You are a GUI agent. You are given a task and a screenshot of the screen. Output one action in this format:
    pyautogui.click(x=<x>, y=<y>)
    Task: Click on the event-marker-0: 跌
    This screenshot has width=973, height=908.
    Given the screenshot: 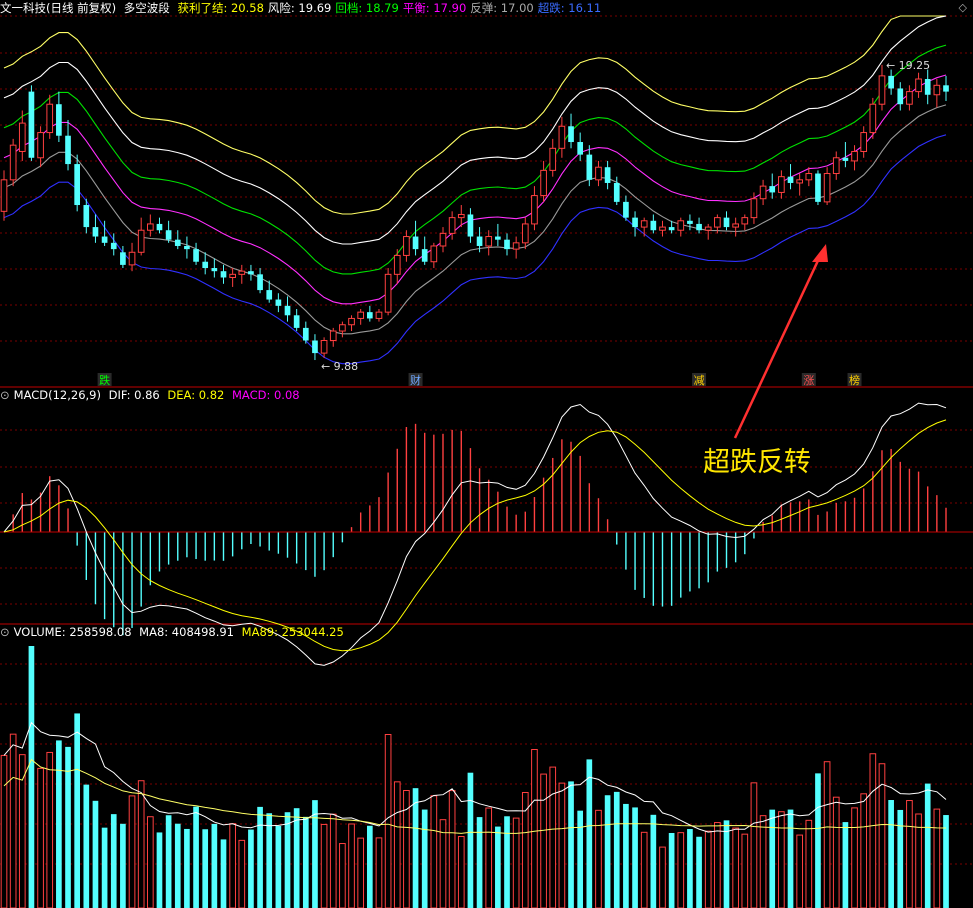 What is the action you would take?
    pyautogui.click(x=104, y=380)
    